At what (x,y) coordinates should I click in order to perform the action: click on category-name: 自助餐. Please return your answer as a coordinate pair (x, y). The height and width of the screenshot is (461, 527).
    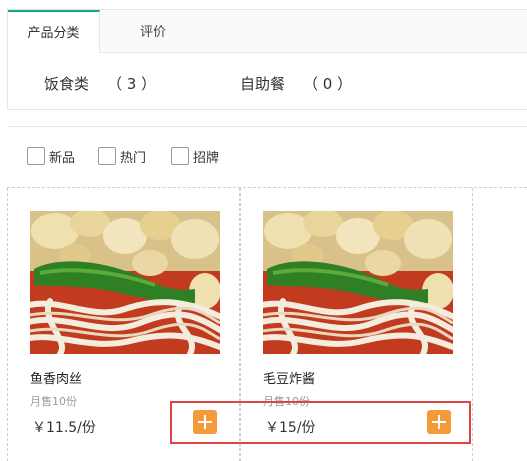
    Looking at the image, I should click on (263, 84).